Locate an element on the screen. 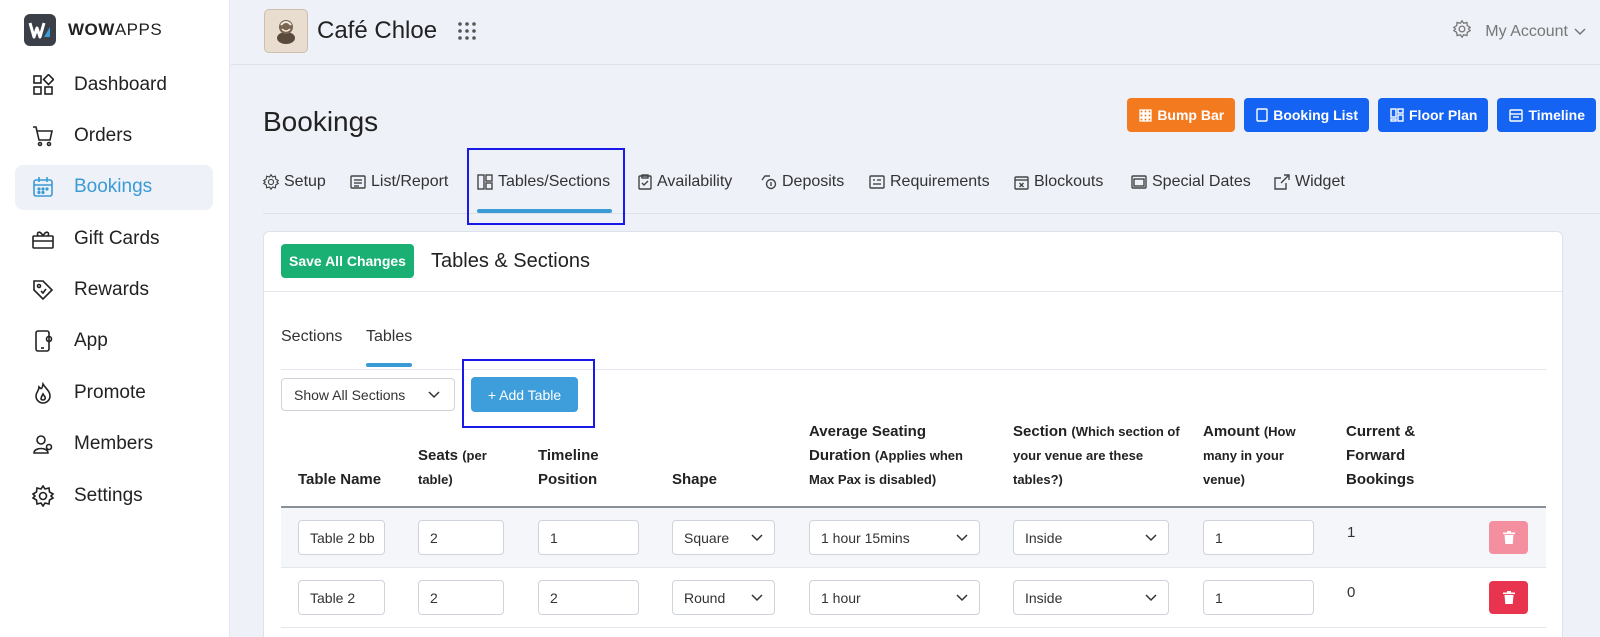 The image size is (1600, 637). table-row: Table 2 2 2 Round 1 hour Inside 1 0 is located at coordinates (913, 598).